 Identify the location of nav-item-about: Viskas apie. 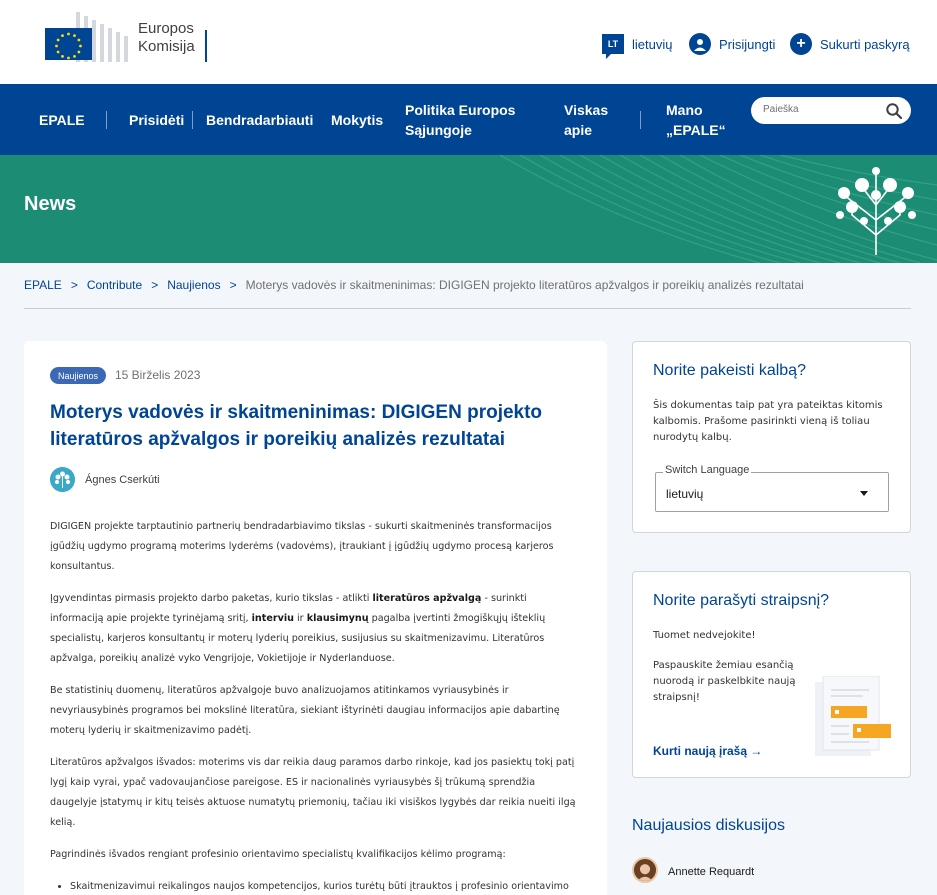
(594, 119).